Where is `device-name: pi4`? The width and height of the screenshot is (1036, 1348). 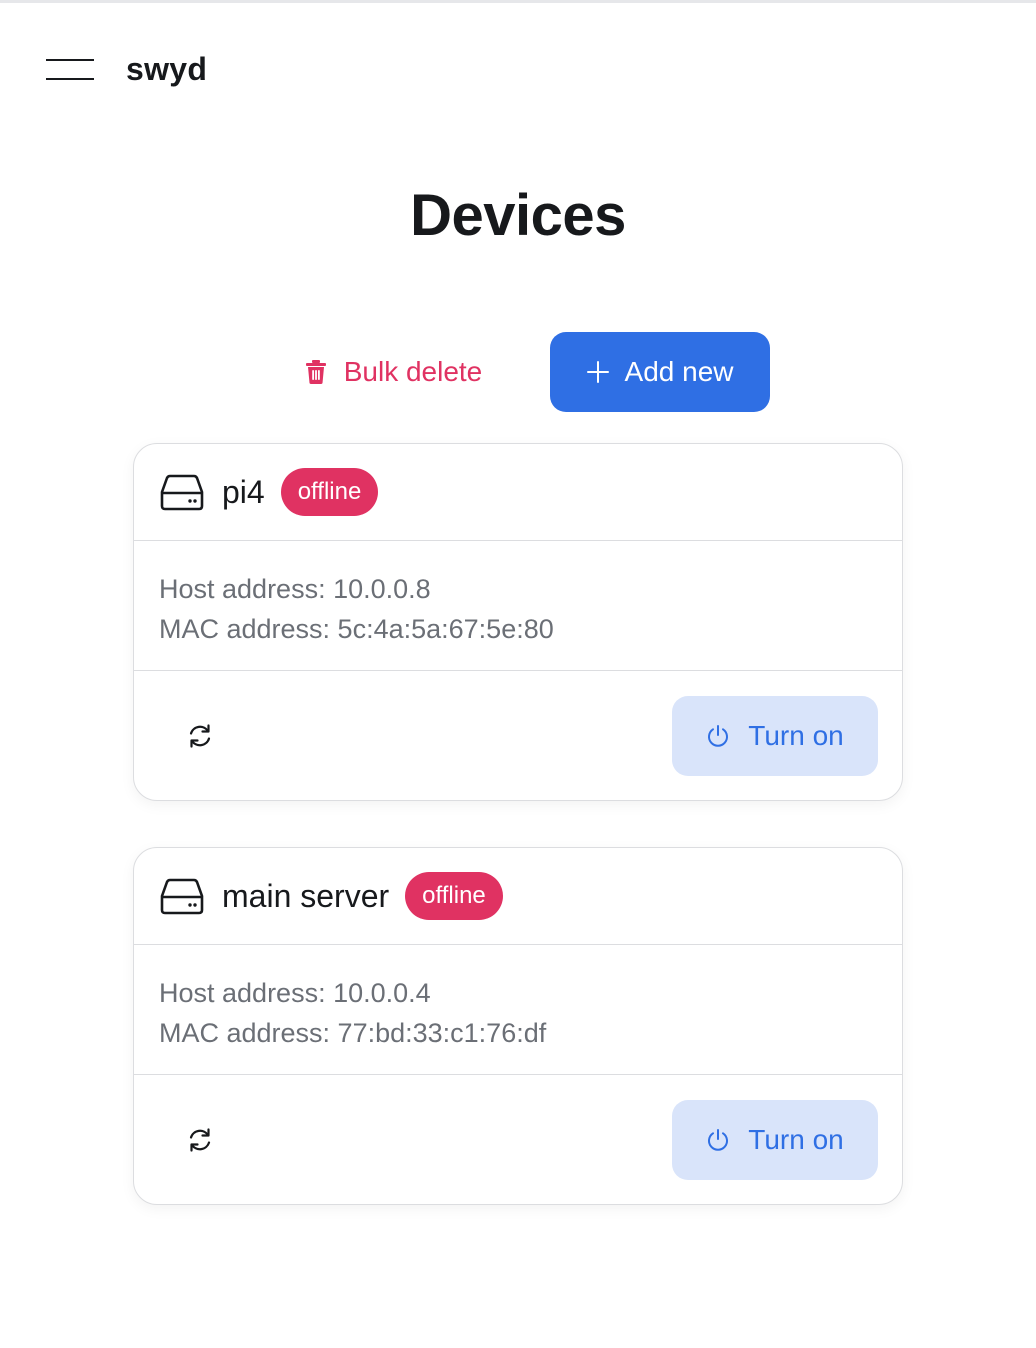
device-name: pi4 is located at coordinates (243, 491).